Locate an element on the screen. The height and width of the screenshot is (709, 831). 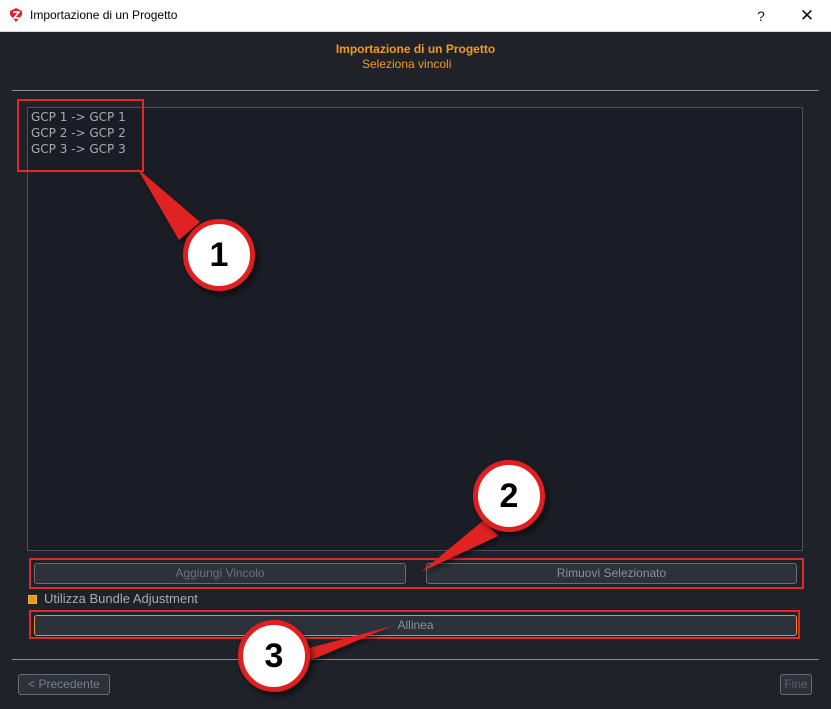
finish-button: Fine is located at coordinates (796, 684).